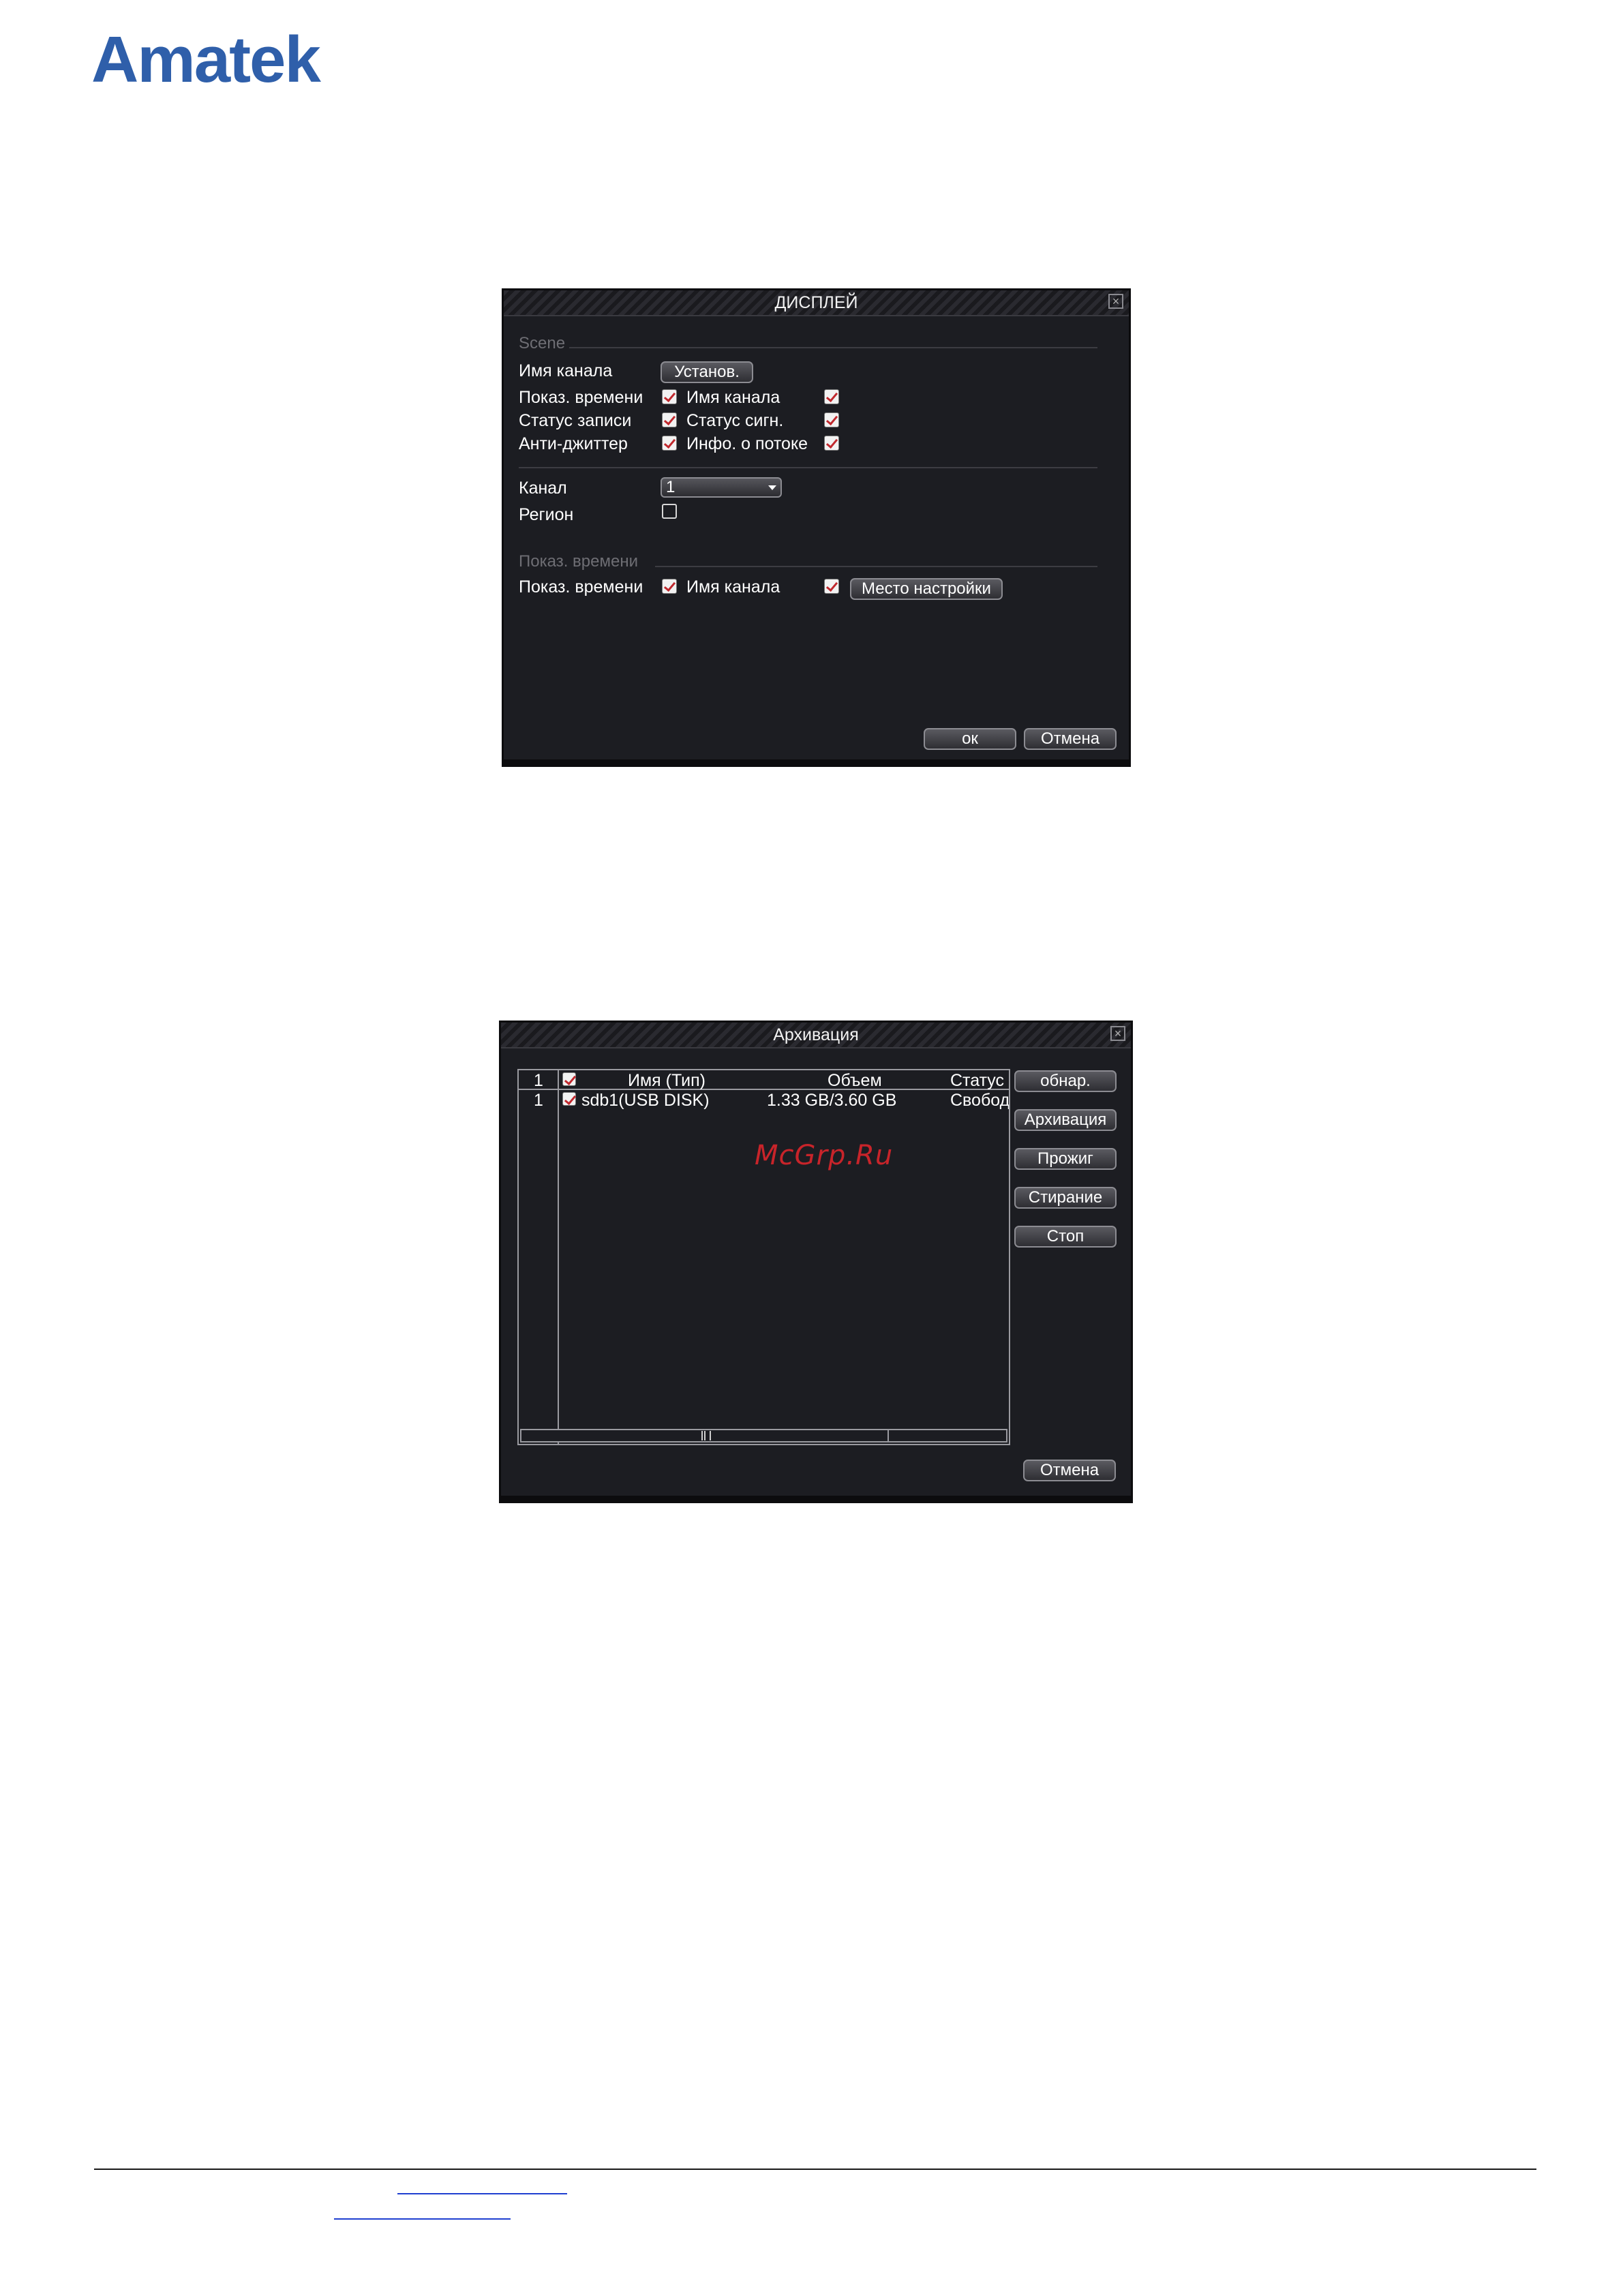 The image size is (1623, 2296). Describe the element at coordinates (816, 762) in the screenshot. I see `display-dialog-bottom-border` at that location.